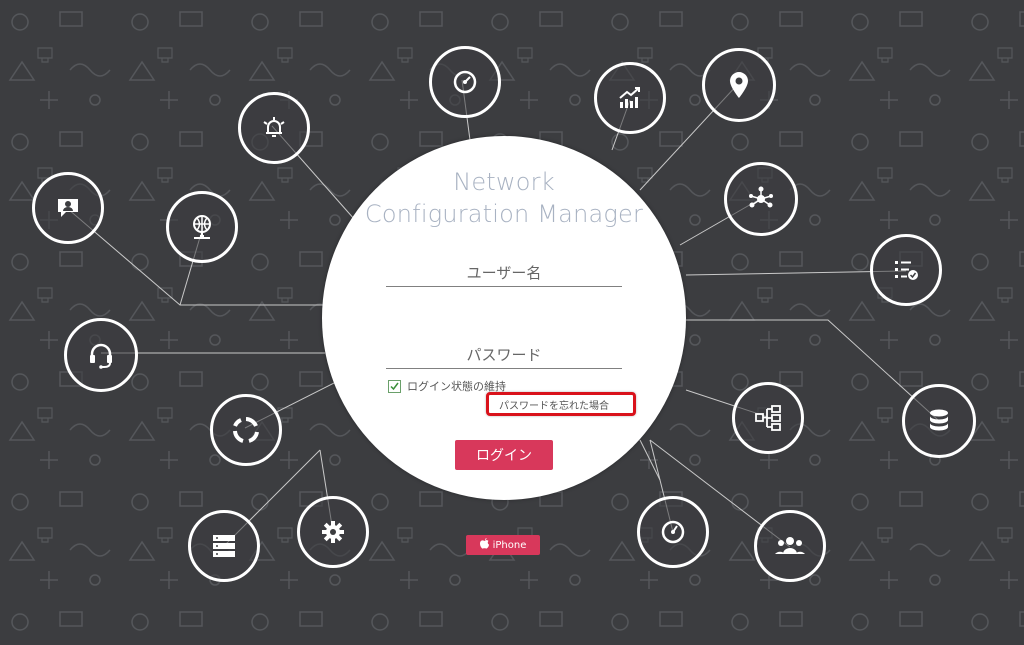 This screenshot has width=1024, height=645. I want to click on login-button: ログイン, so click(504, 455).